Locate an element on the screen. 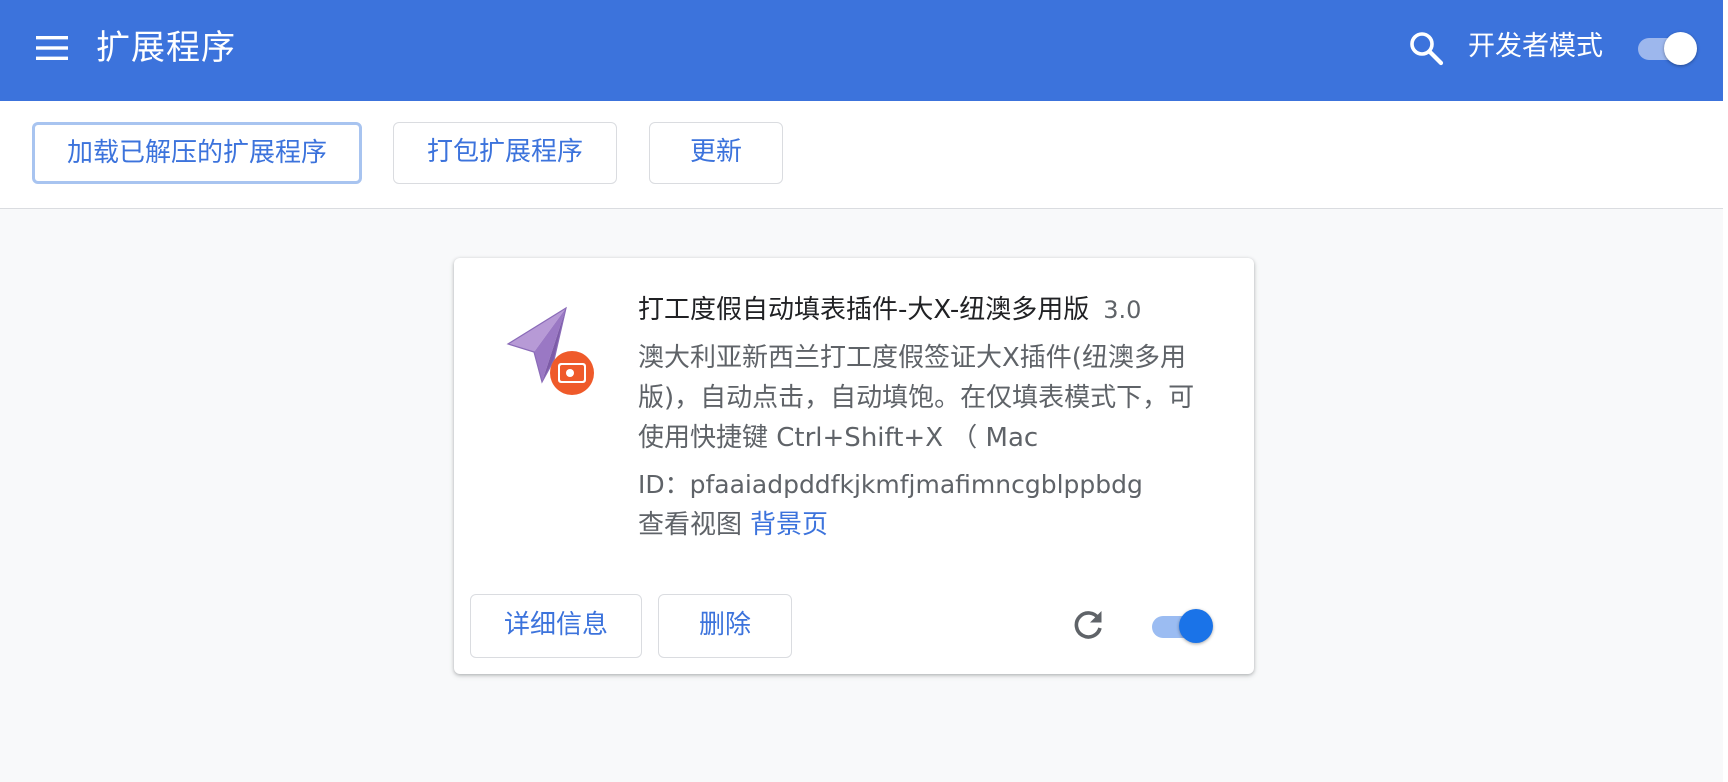 This screenshot has height=782, width=1728. background-page-link: 背景页 is located at coordinates (789, 525).